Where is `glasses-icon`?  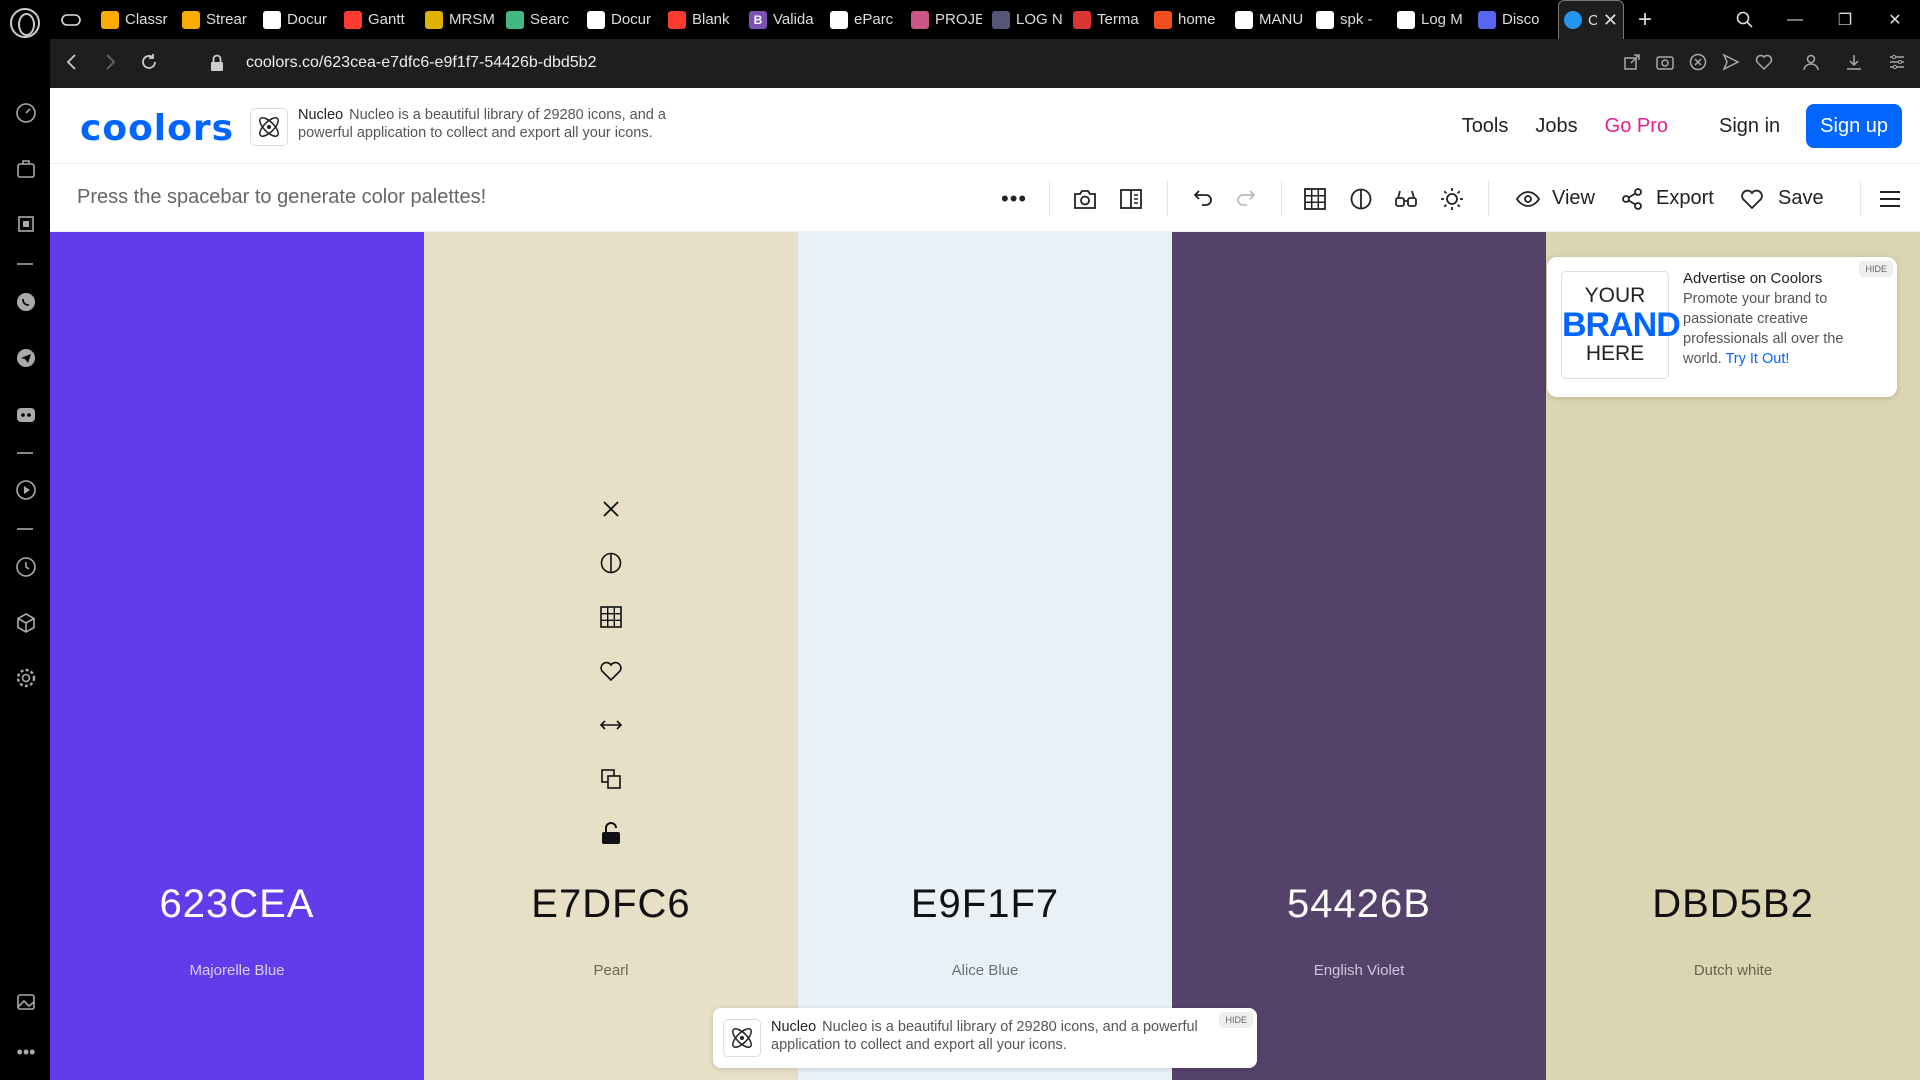 glasses-icon is located at coordinates (1406, 198).